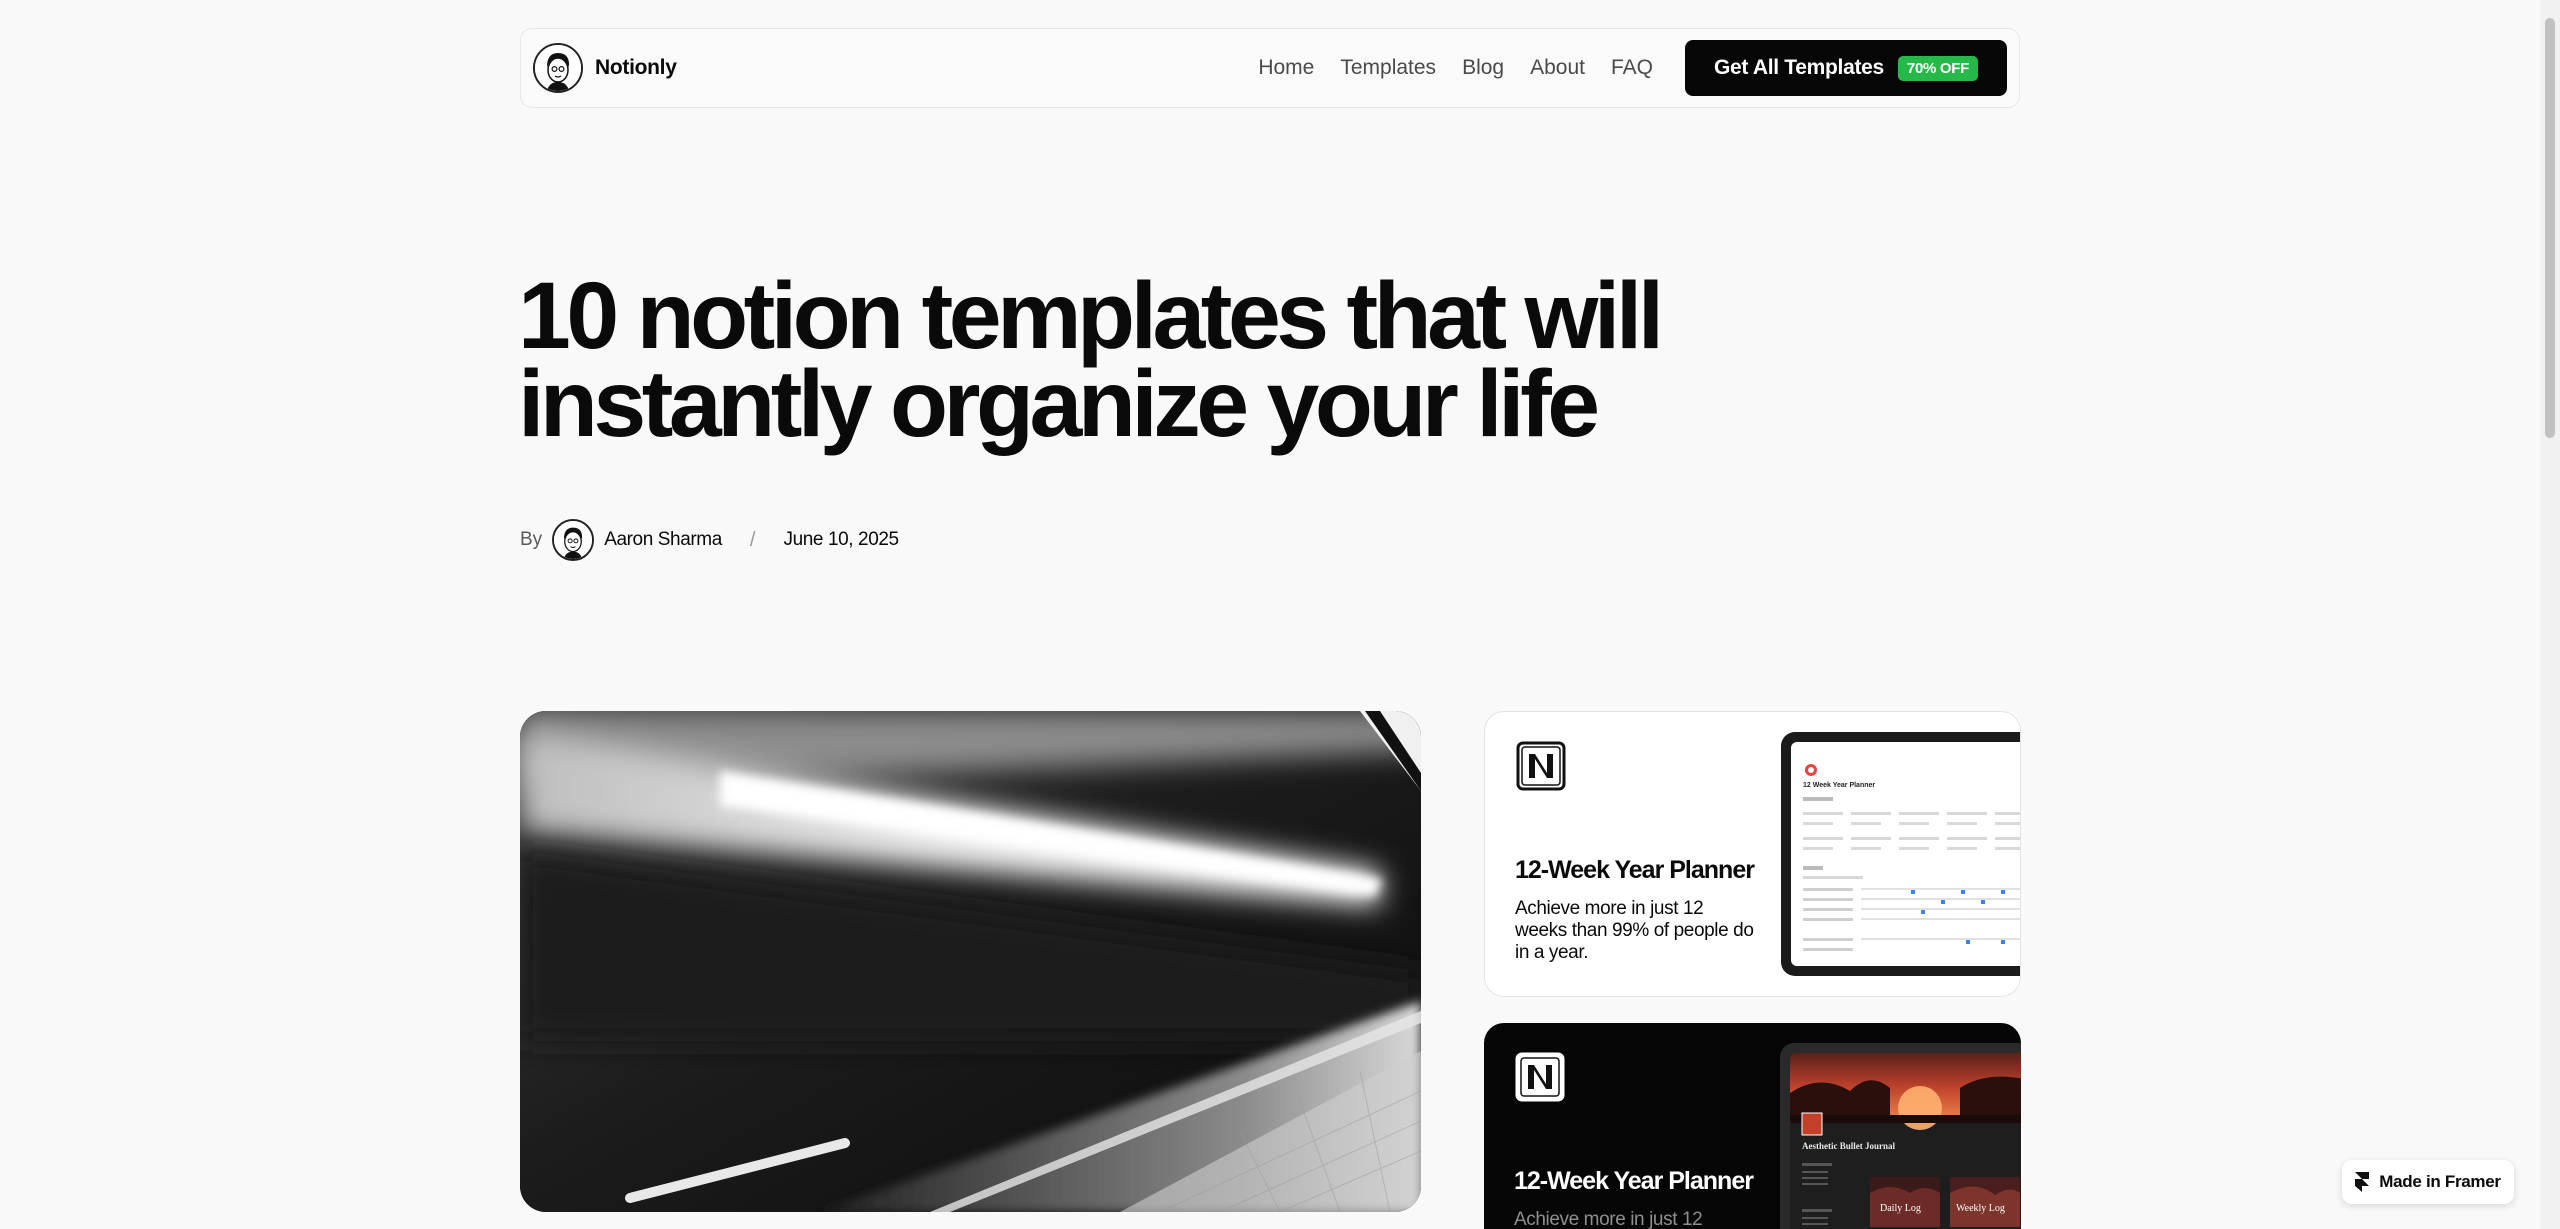 Image resolution: width=2560 pixels, height=1229 pixels. What do you see at coordinates (1483, 68) in the screenshot?
I see `nav-link-blog: Blog` at bounding box center [1483, 68].